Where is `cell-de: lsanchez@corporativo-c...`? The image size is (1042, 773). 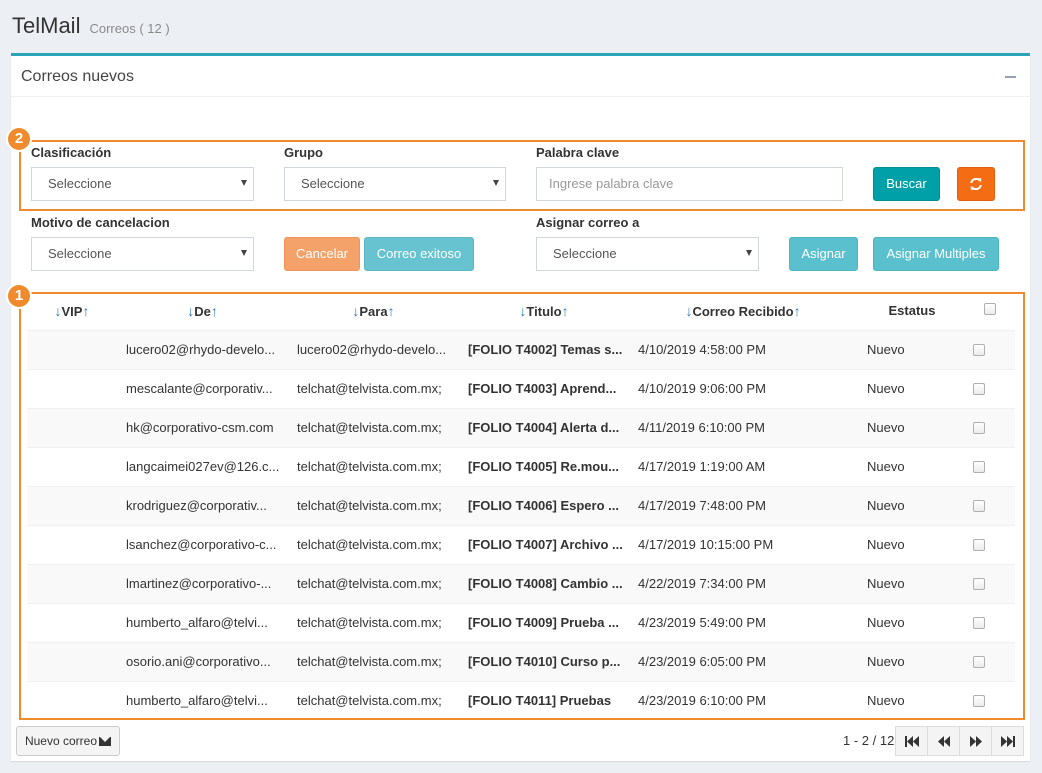
cell-de: lsanchez@corporativo-c... is located at coordinates (201, 544).